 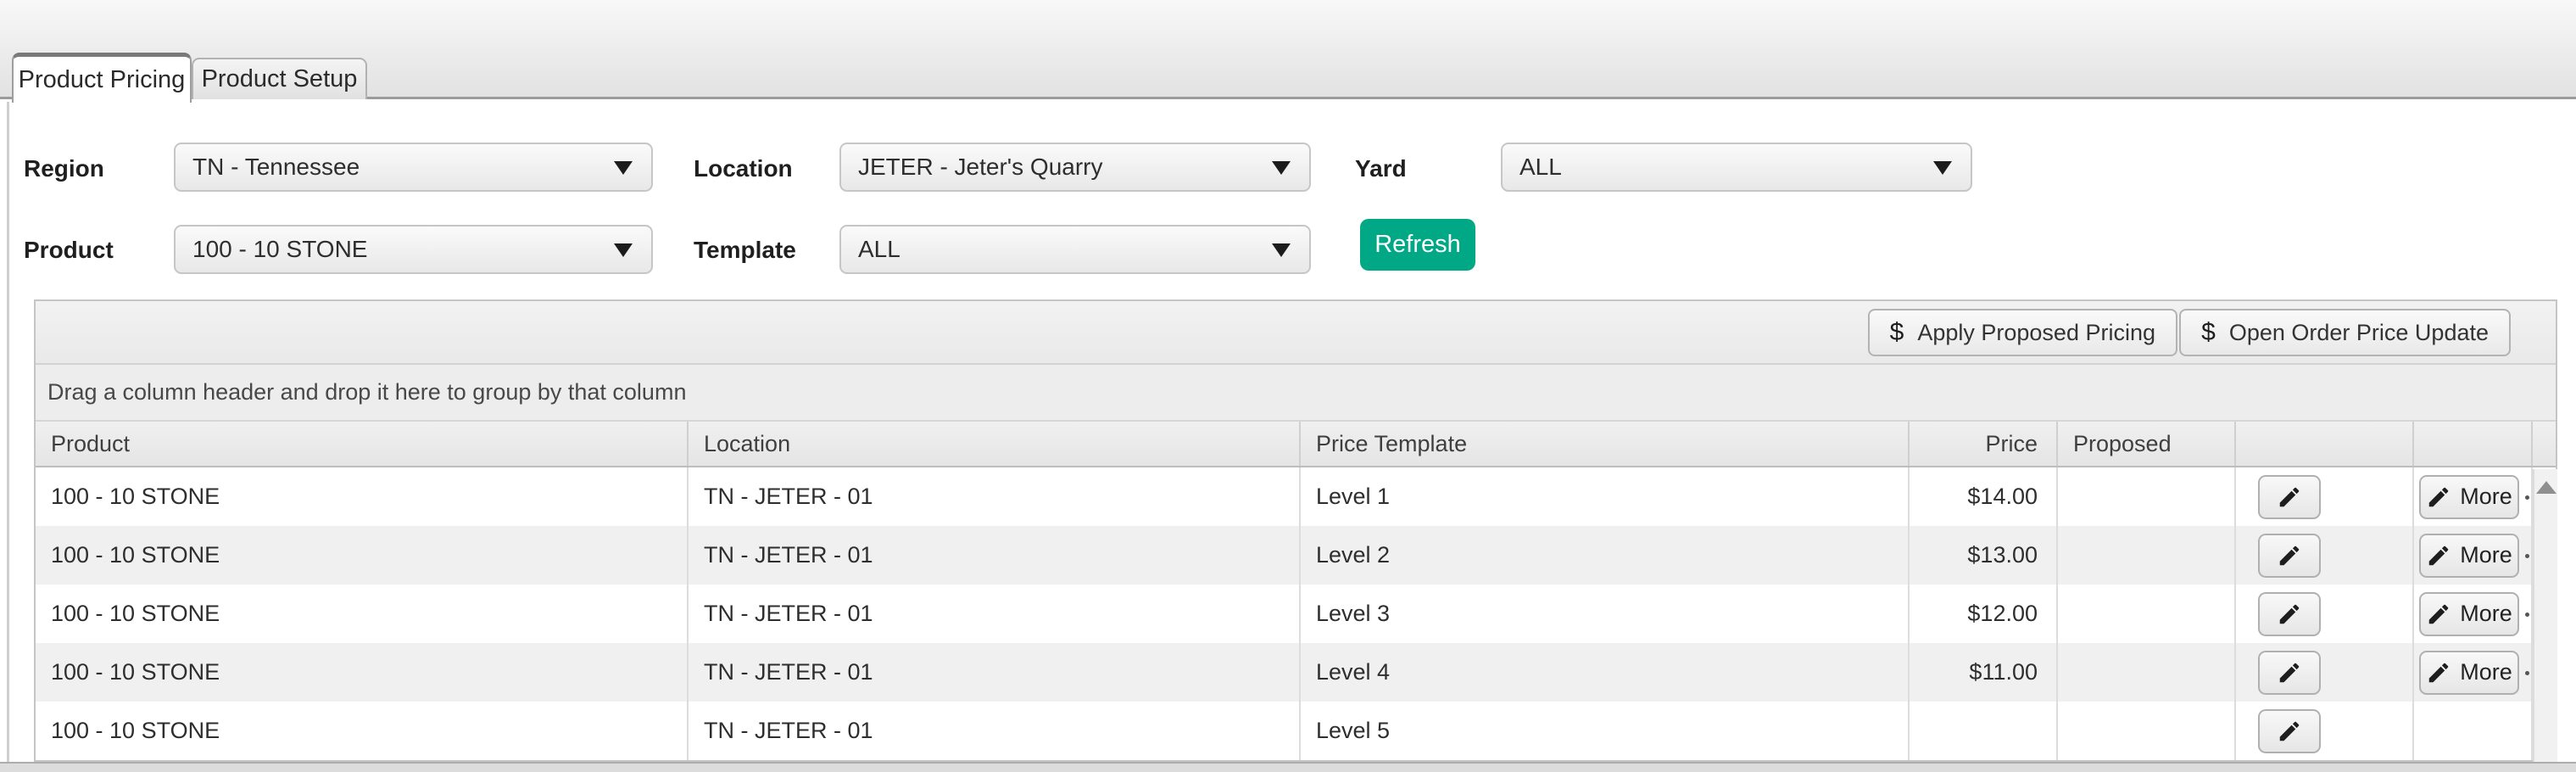 I want to click on cell-price, so click(x=1984, y=731).